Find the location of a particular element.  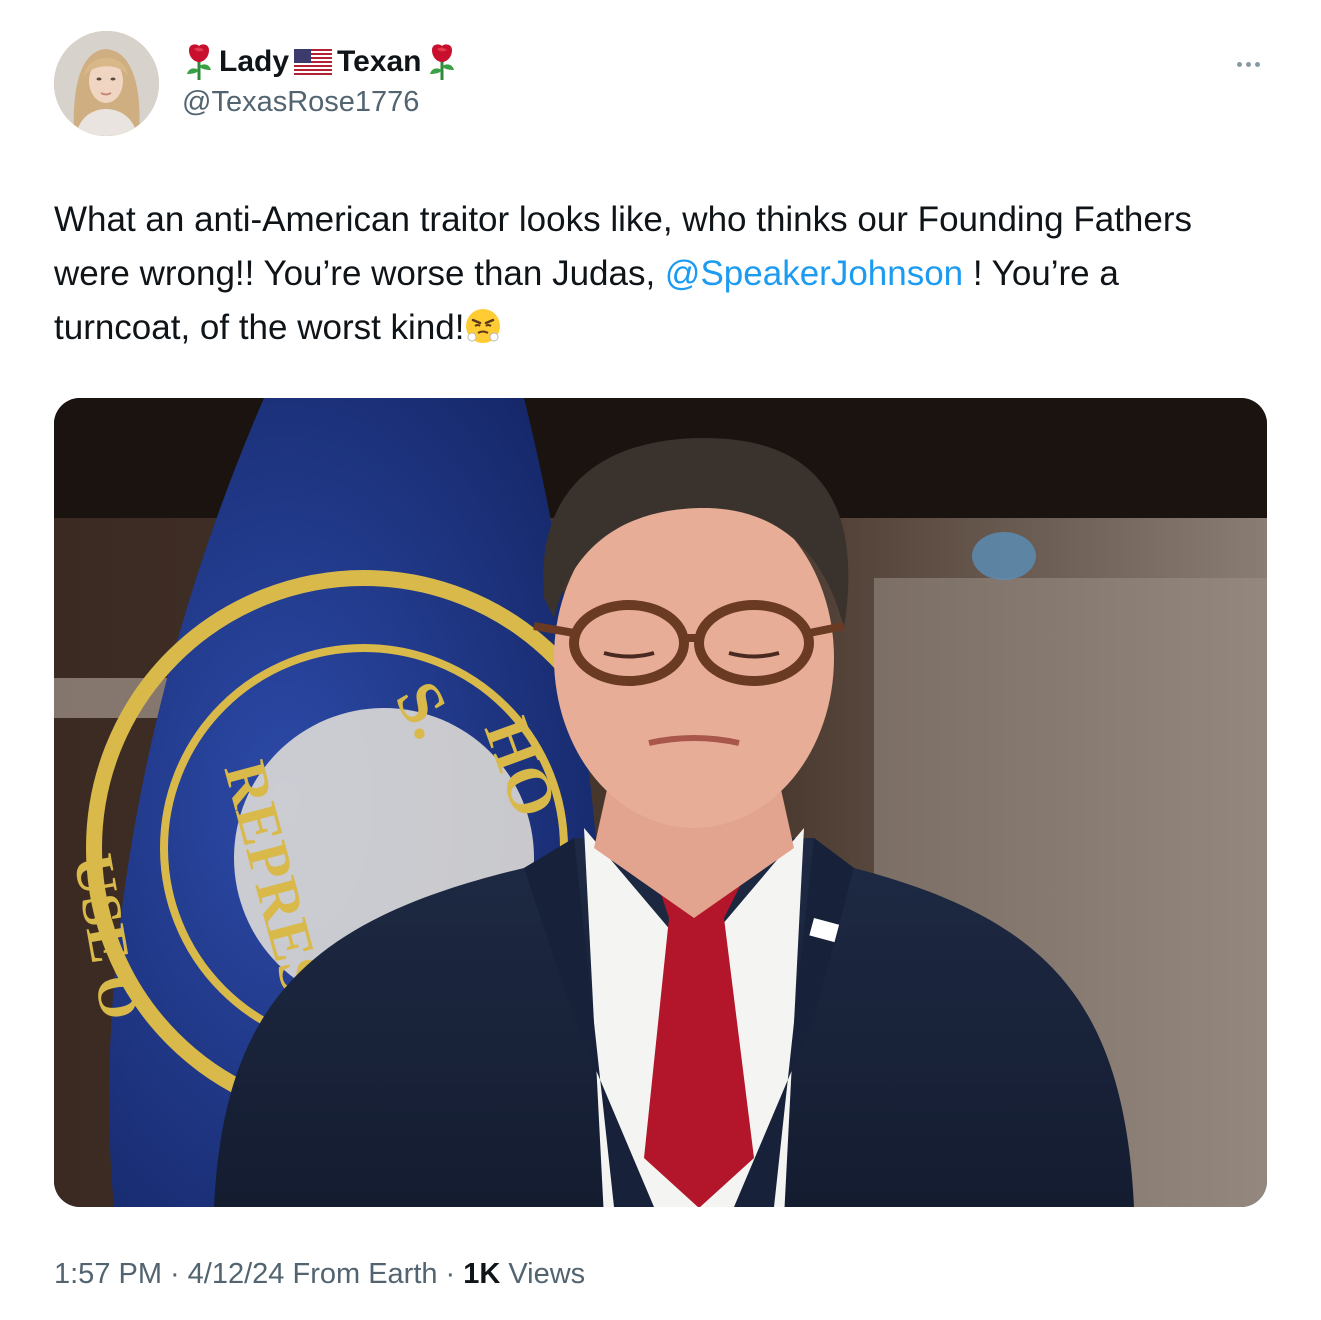

tweet-meta: 1:57 PM · 4/12/24 From Earth · 1K Views is located at coordinates (319, 1274).